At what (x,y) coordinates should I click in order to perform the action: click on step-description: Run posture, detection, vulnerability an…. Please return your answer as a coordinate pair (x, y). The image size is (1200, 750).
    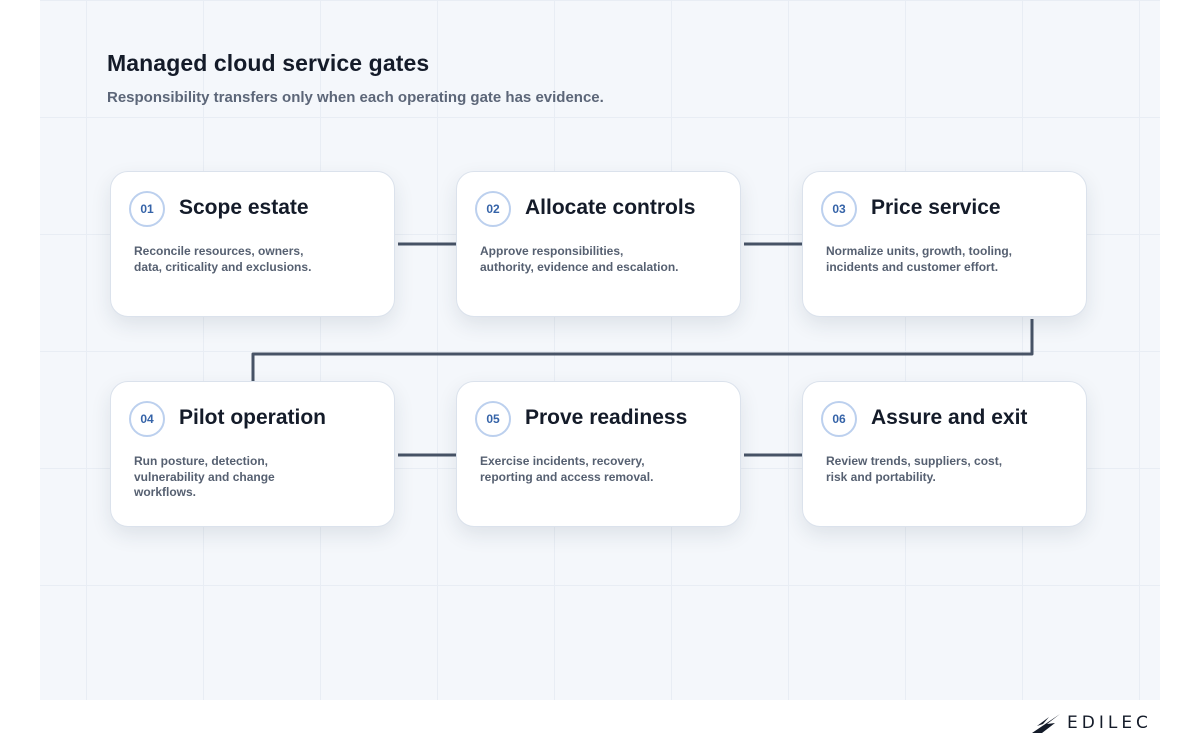
    Looking at the image, I should click on (204, 476).